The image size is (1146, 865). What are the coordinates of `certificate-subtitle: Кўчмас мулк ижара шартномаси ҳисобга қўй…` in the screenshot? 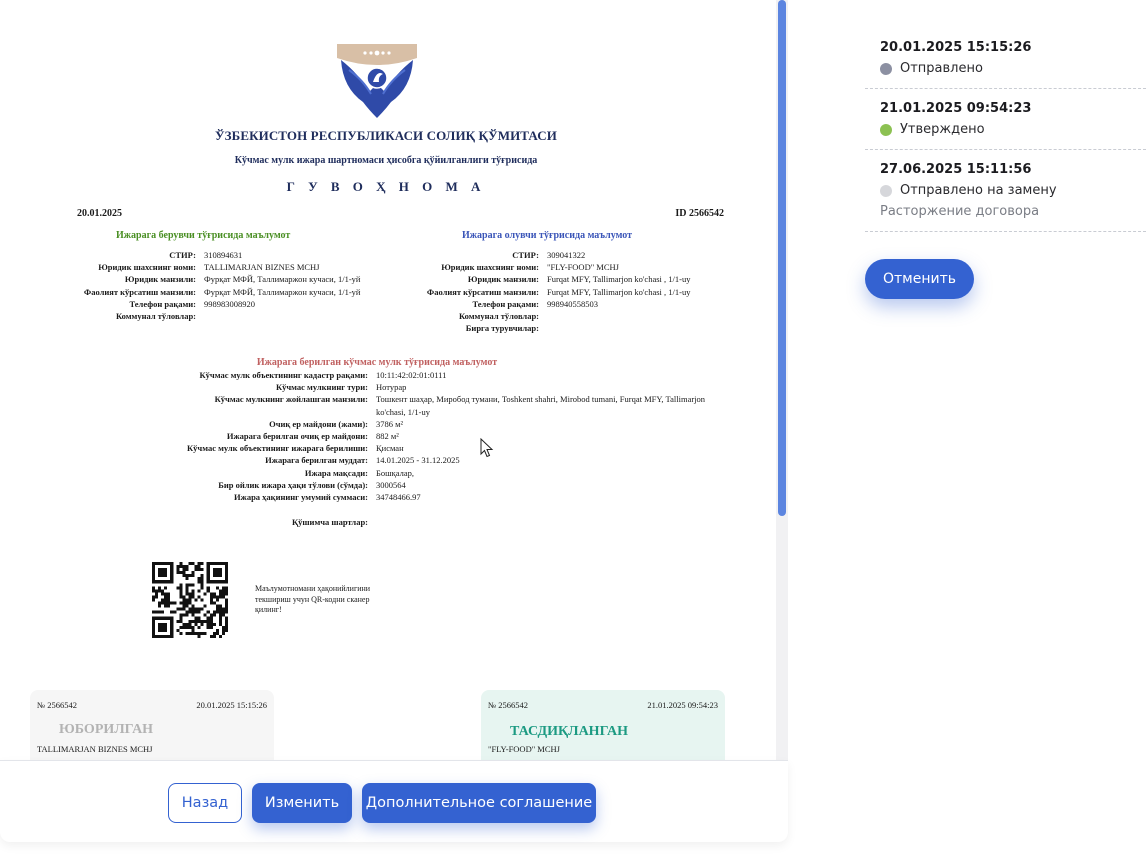 It's located at (386, 160).